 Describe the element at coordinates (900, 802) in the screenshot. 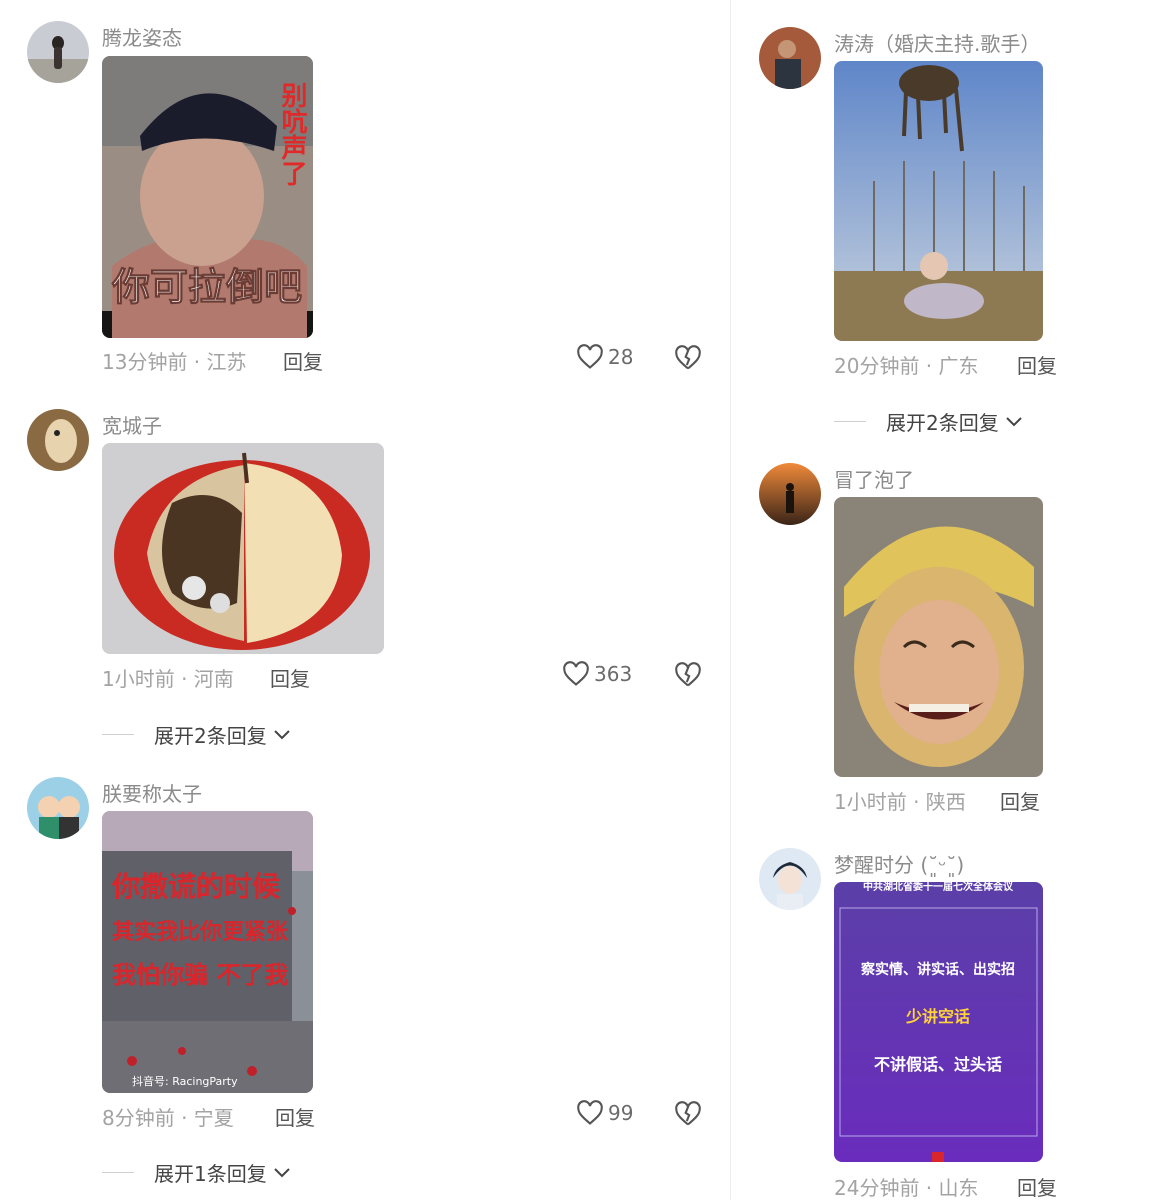

I see `comment-time-location: 1小时前 · 陕西` at that location.